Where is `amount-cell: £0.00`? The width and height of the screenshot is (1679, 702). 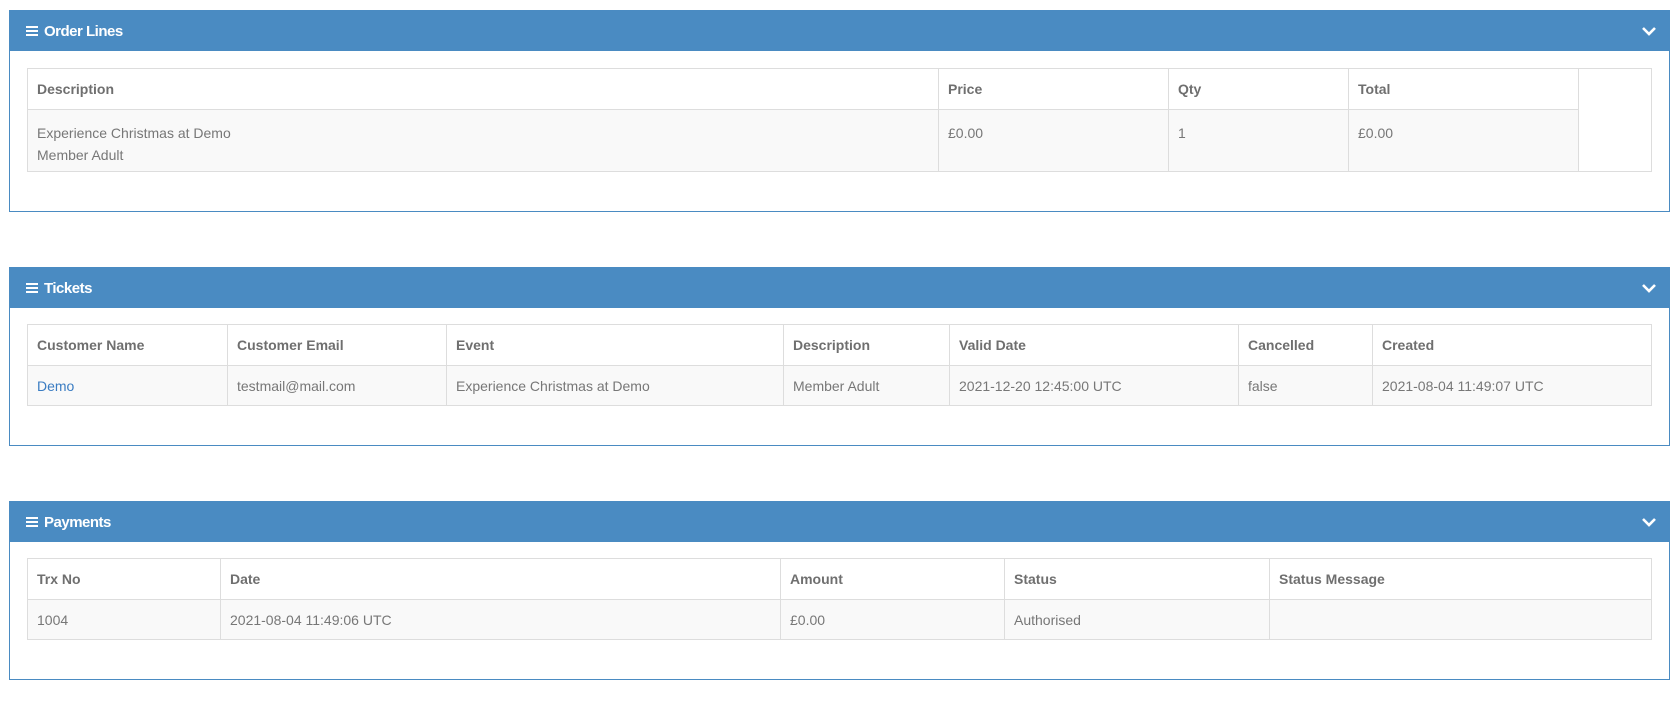 amount-cell: £0.00 is located at coordinates (892, 619).